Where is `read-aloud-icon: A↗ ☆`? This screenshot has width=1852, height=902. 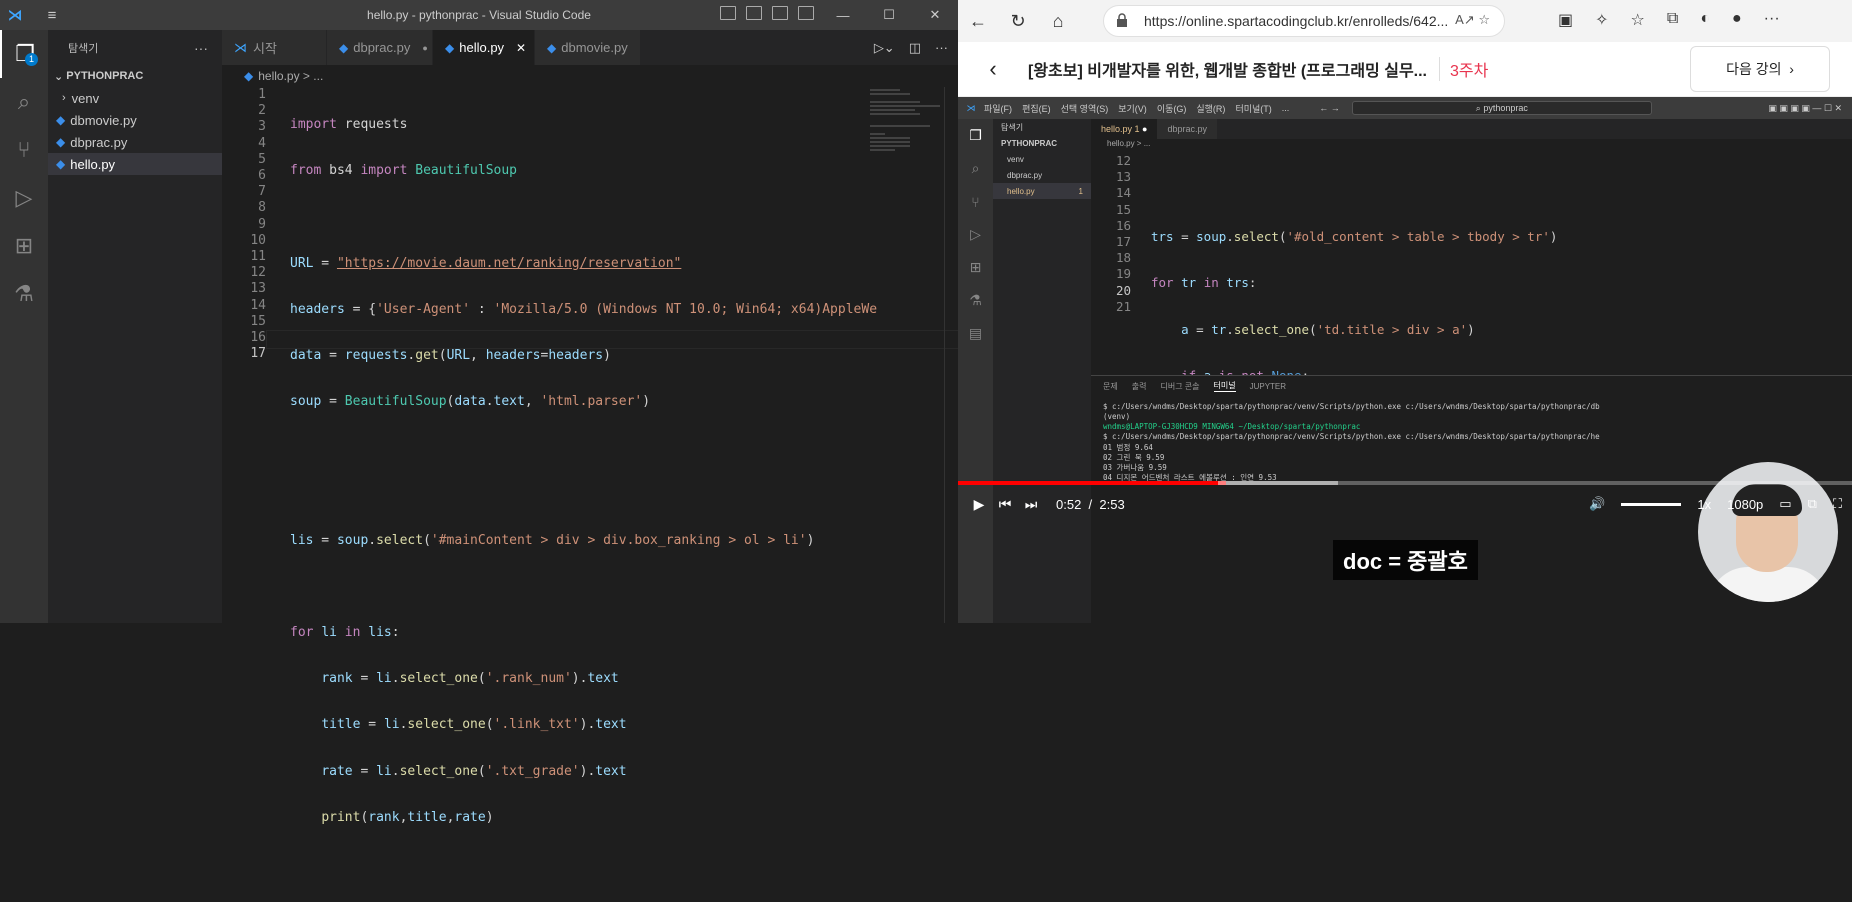 read-aloud-icon: A↗ ☆ is located at coordinates (1472, 20).